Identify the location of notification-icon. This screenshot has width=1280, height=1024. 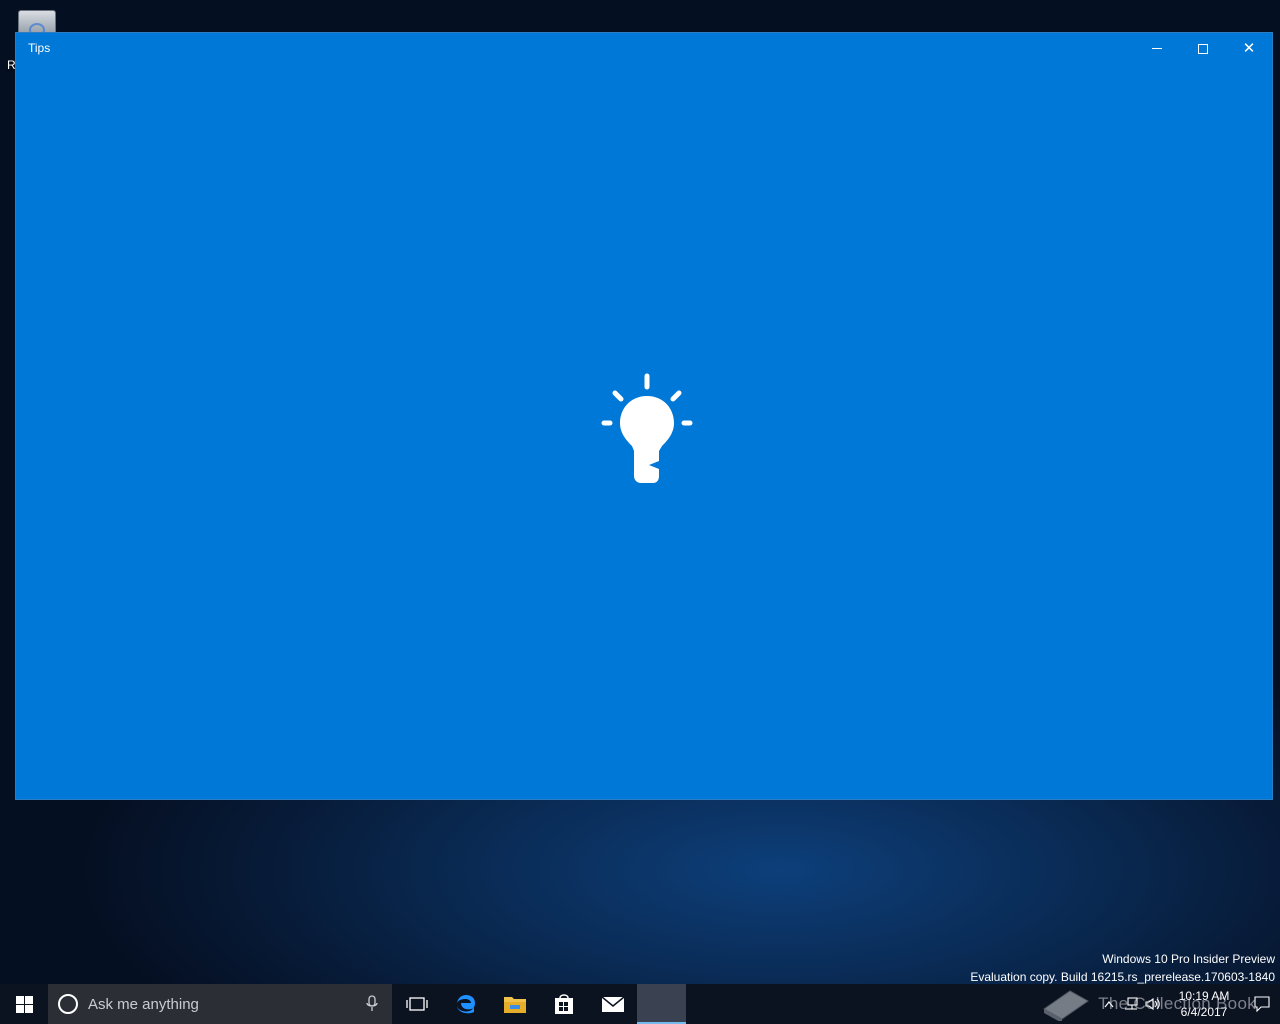
(1262, 1004).